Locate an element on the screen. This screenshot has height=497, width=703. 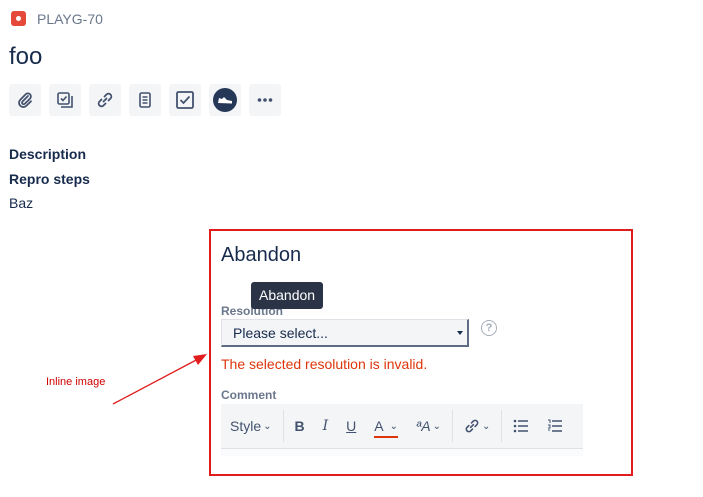
inline-image-caption: Inline image is located at coordinates (76, 382).